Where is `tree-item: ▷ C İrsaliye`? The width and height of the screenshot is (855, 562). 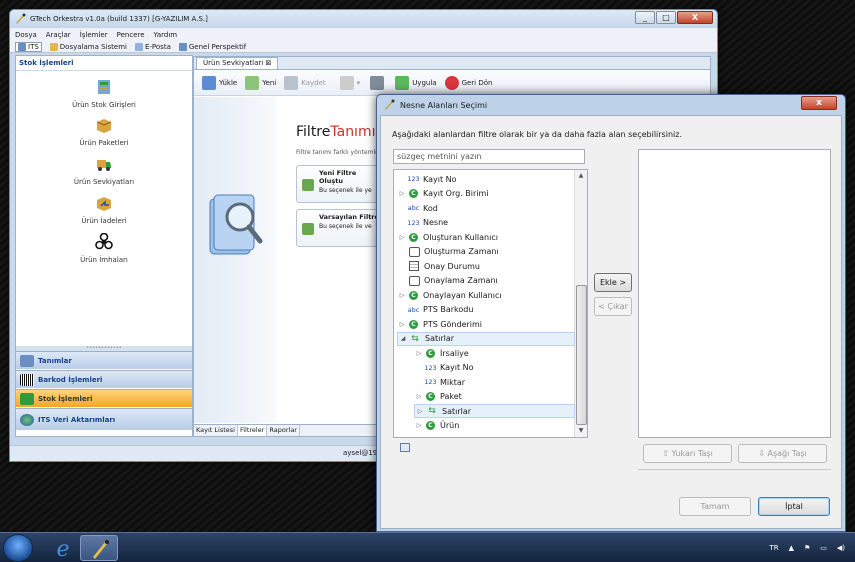
tree-item: ▷ C İrsaliye is located at coordinates (494, 353).